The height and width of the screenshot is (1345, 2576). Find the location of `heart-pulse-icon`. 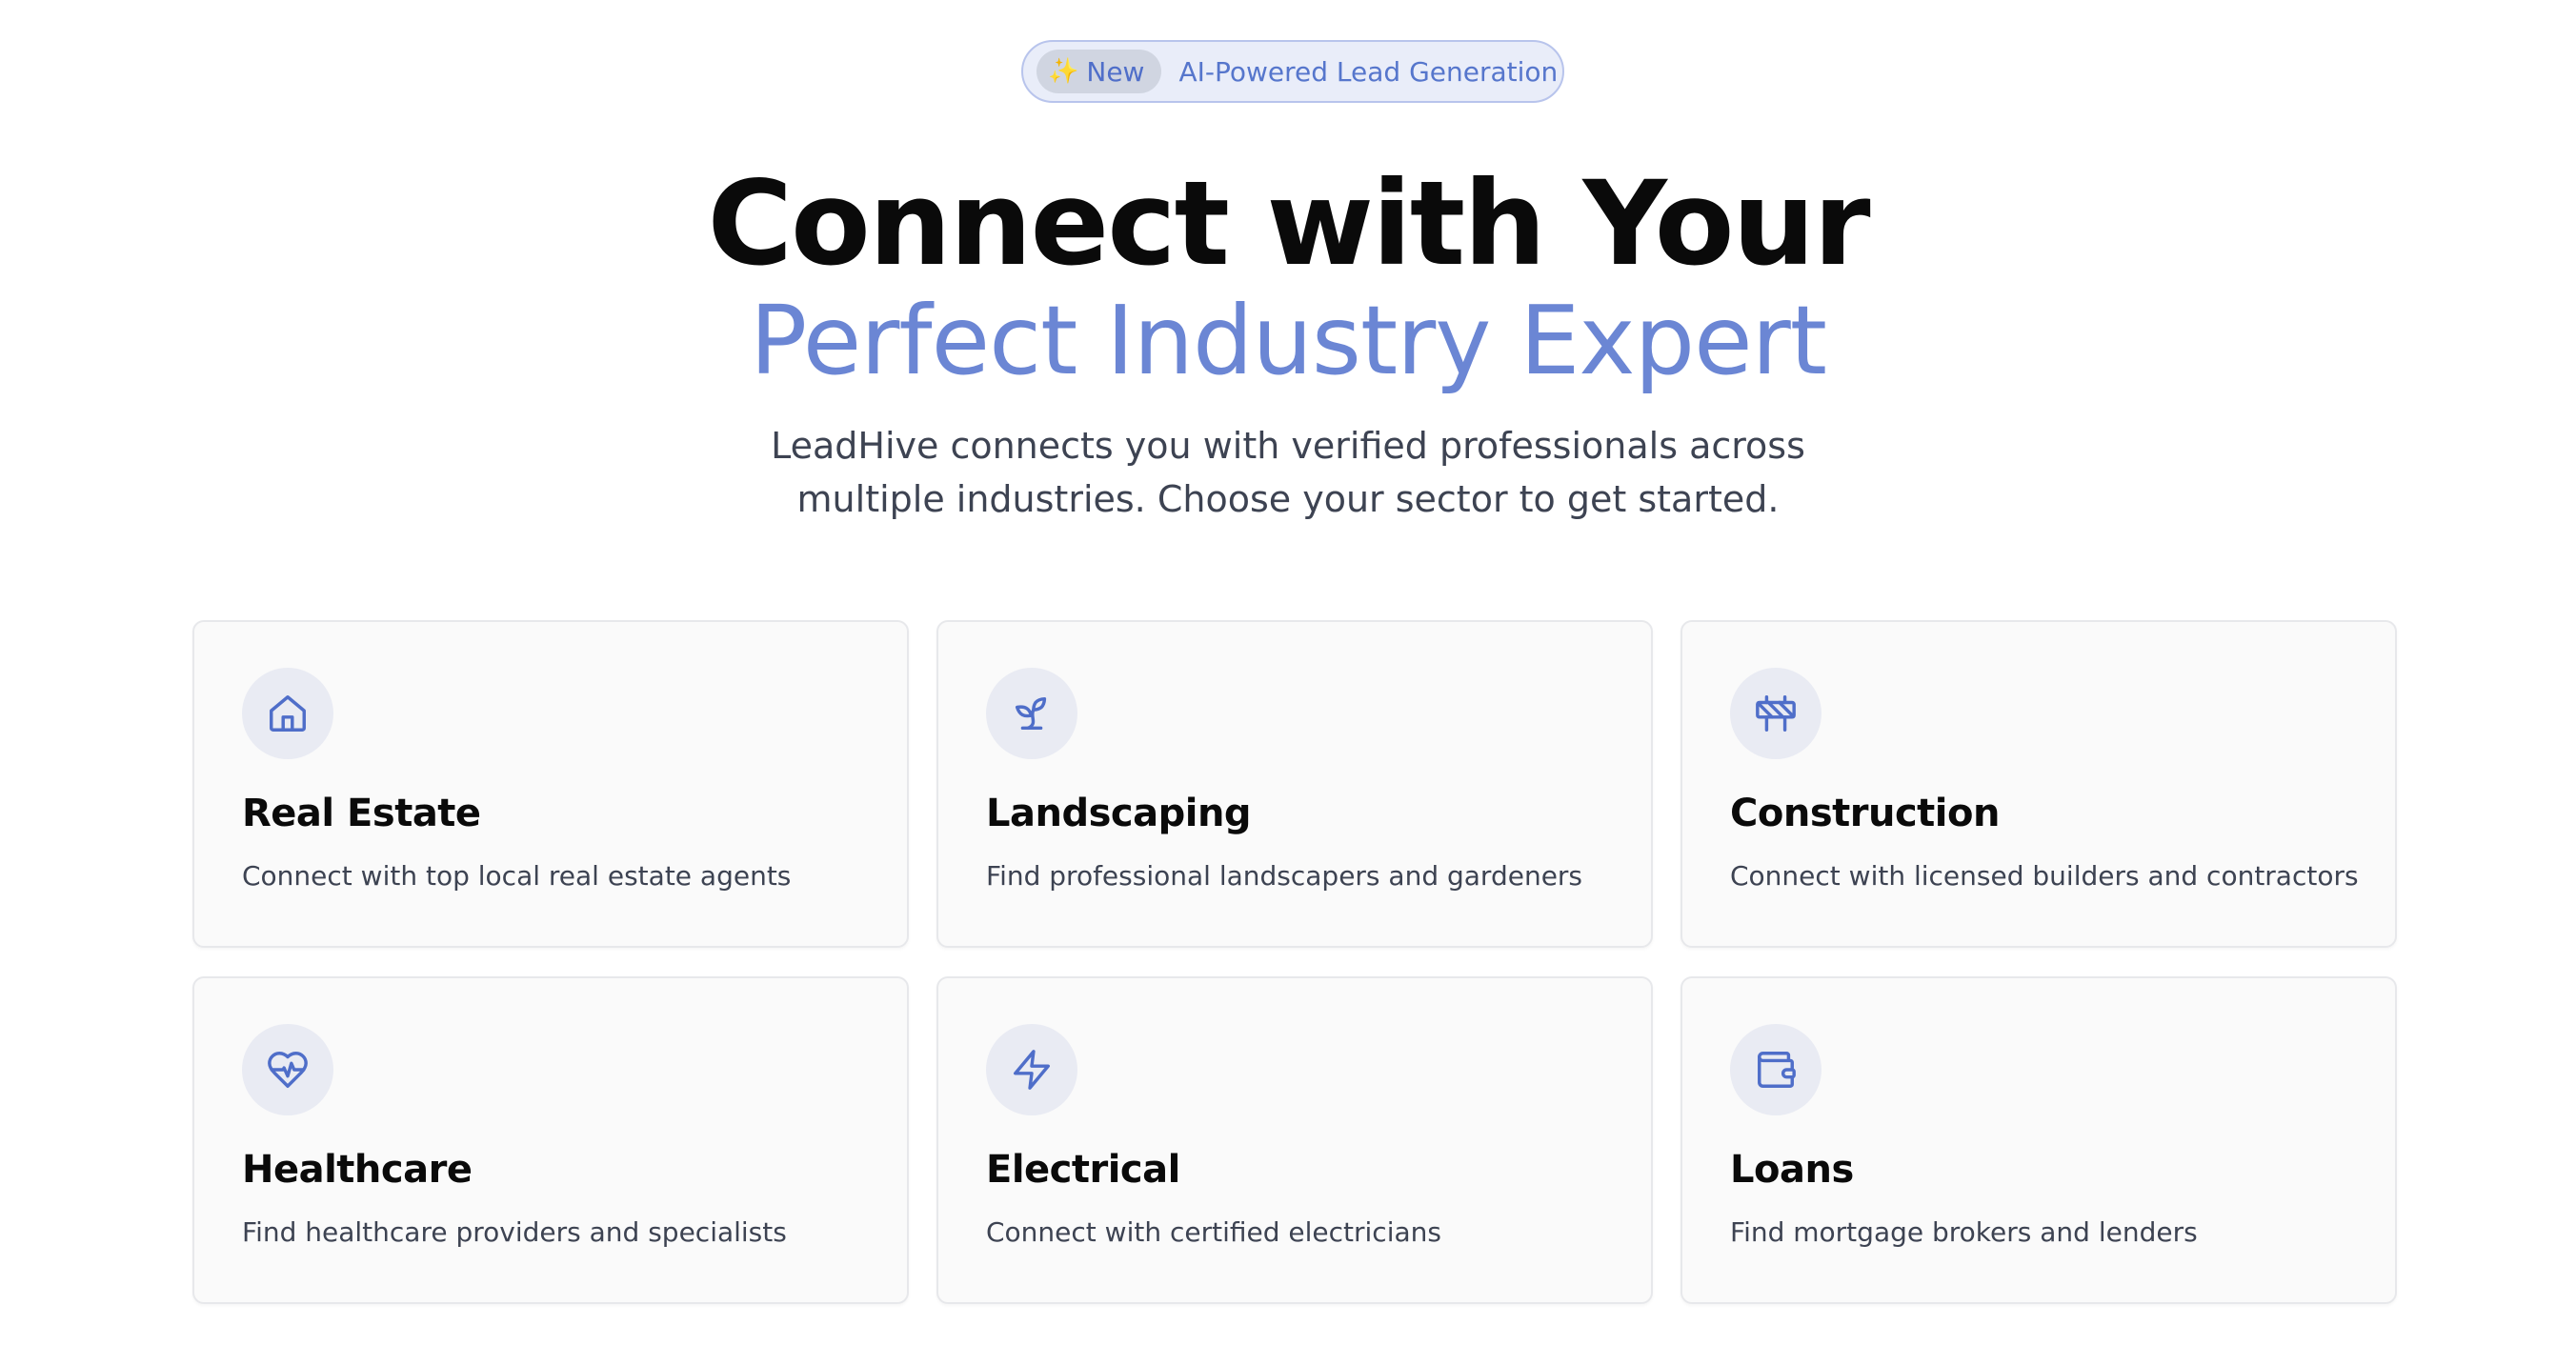

heart-pulse-icon is located at coordinates (288, 1069).